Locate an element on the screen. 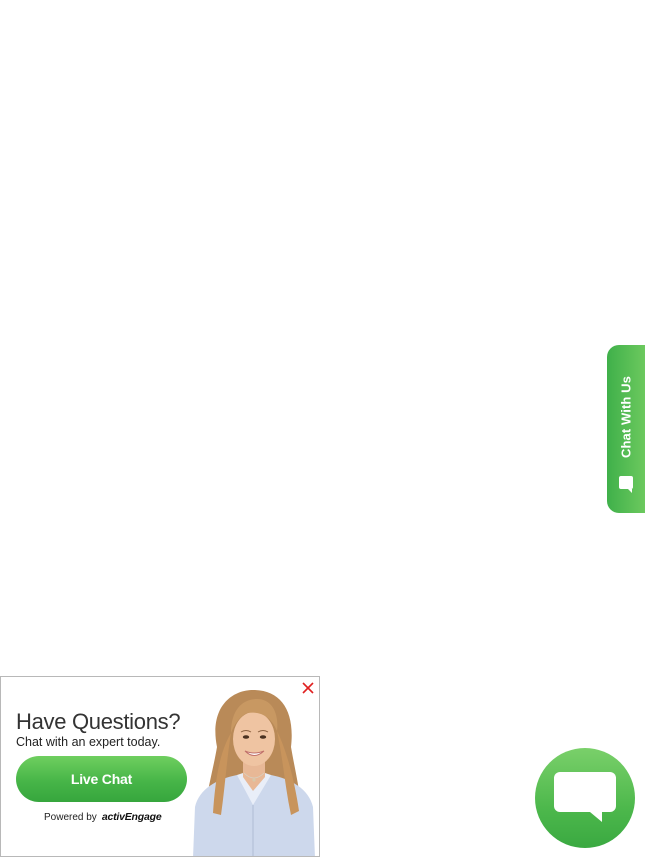 The width and height of the screenshot is (645, 858). powered-by: Powered by activEngage is located at coordinates (103, 817).